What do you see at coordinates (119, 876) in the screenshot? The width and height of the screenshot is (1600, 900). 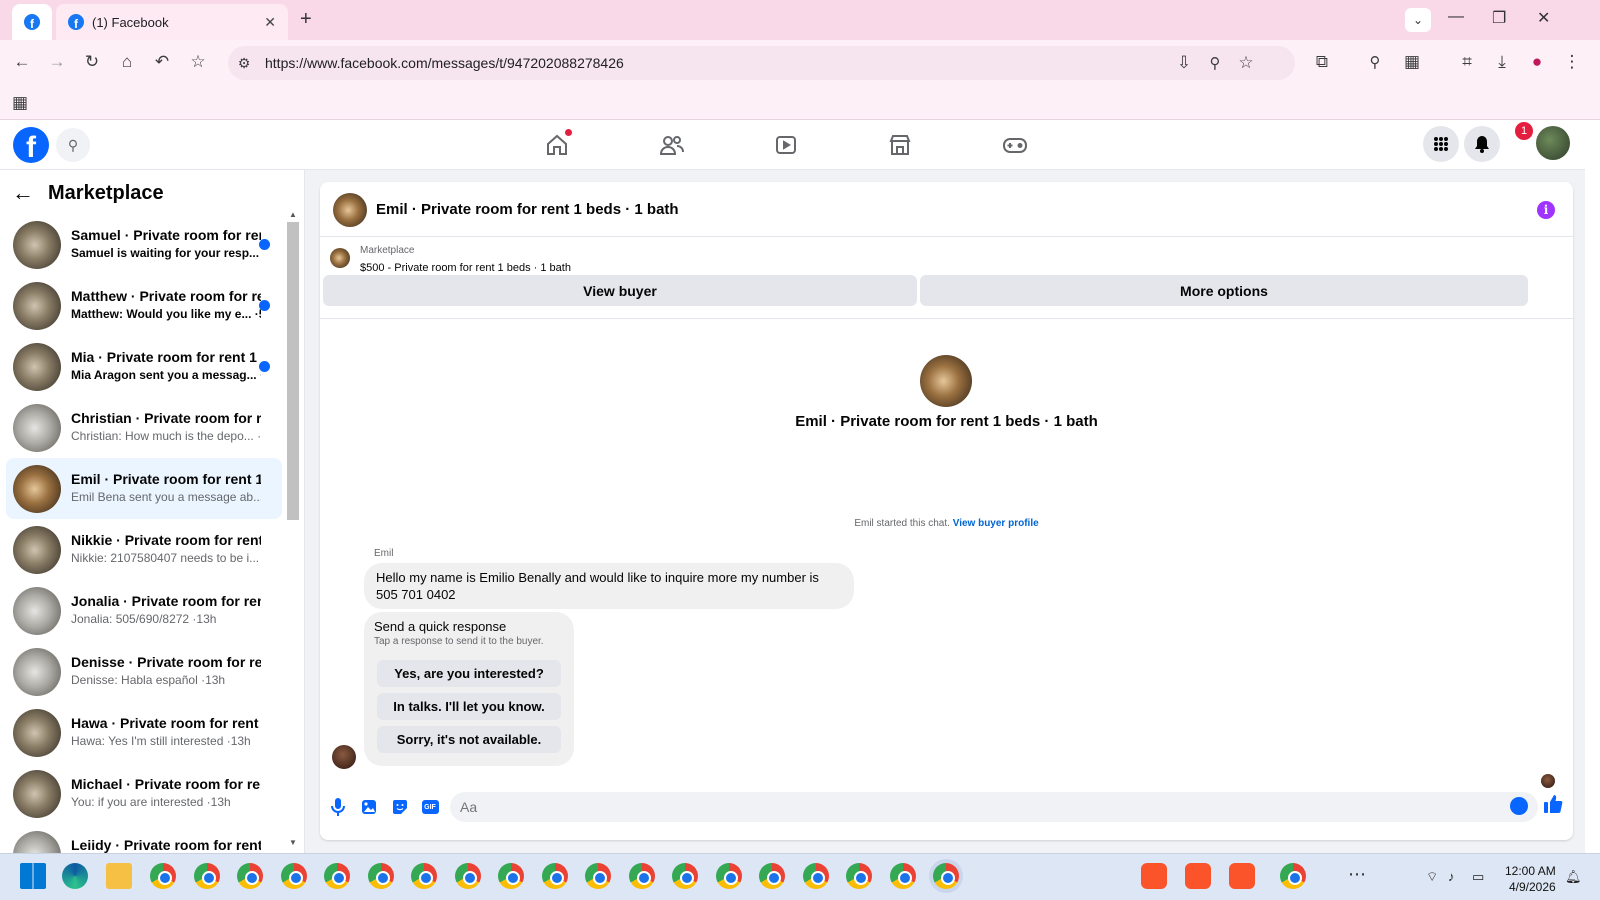 I see `file-explorer-icon` at bounding box center [119, 876].